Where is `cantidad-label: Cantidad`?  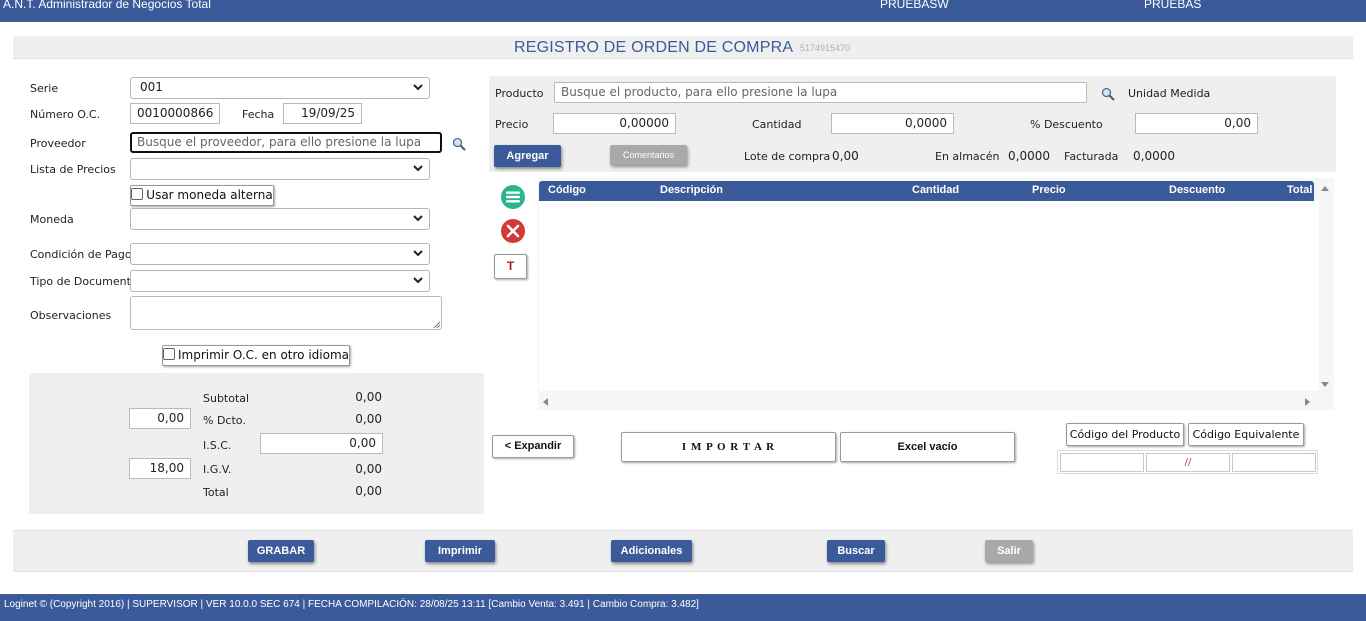
cantidad-label: Cantidad is located at coordinates (777, 124).